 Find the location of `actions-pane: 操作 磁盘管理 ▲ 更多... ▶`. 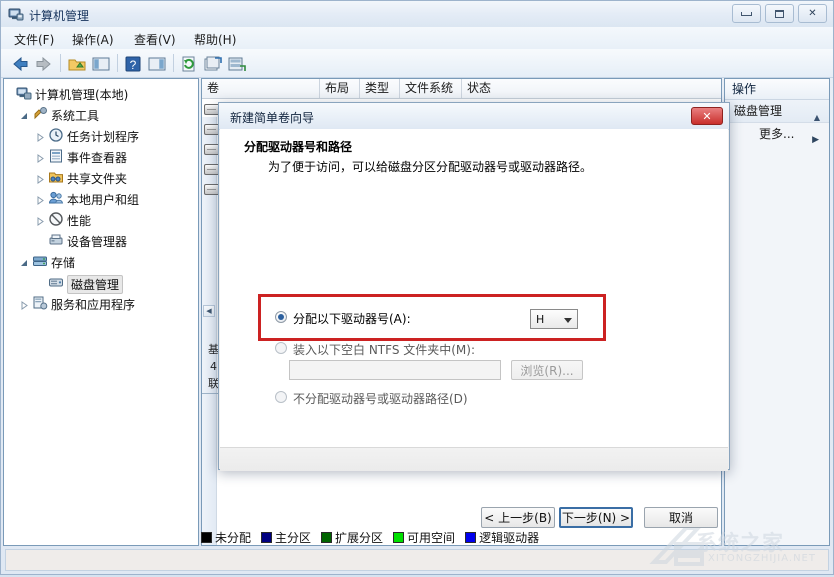

actions-pane: 操作 磁盘管理 ▲ 更多... ▶ is located at coordinates (777, 312).